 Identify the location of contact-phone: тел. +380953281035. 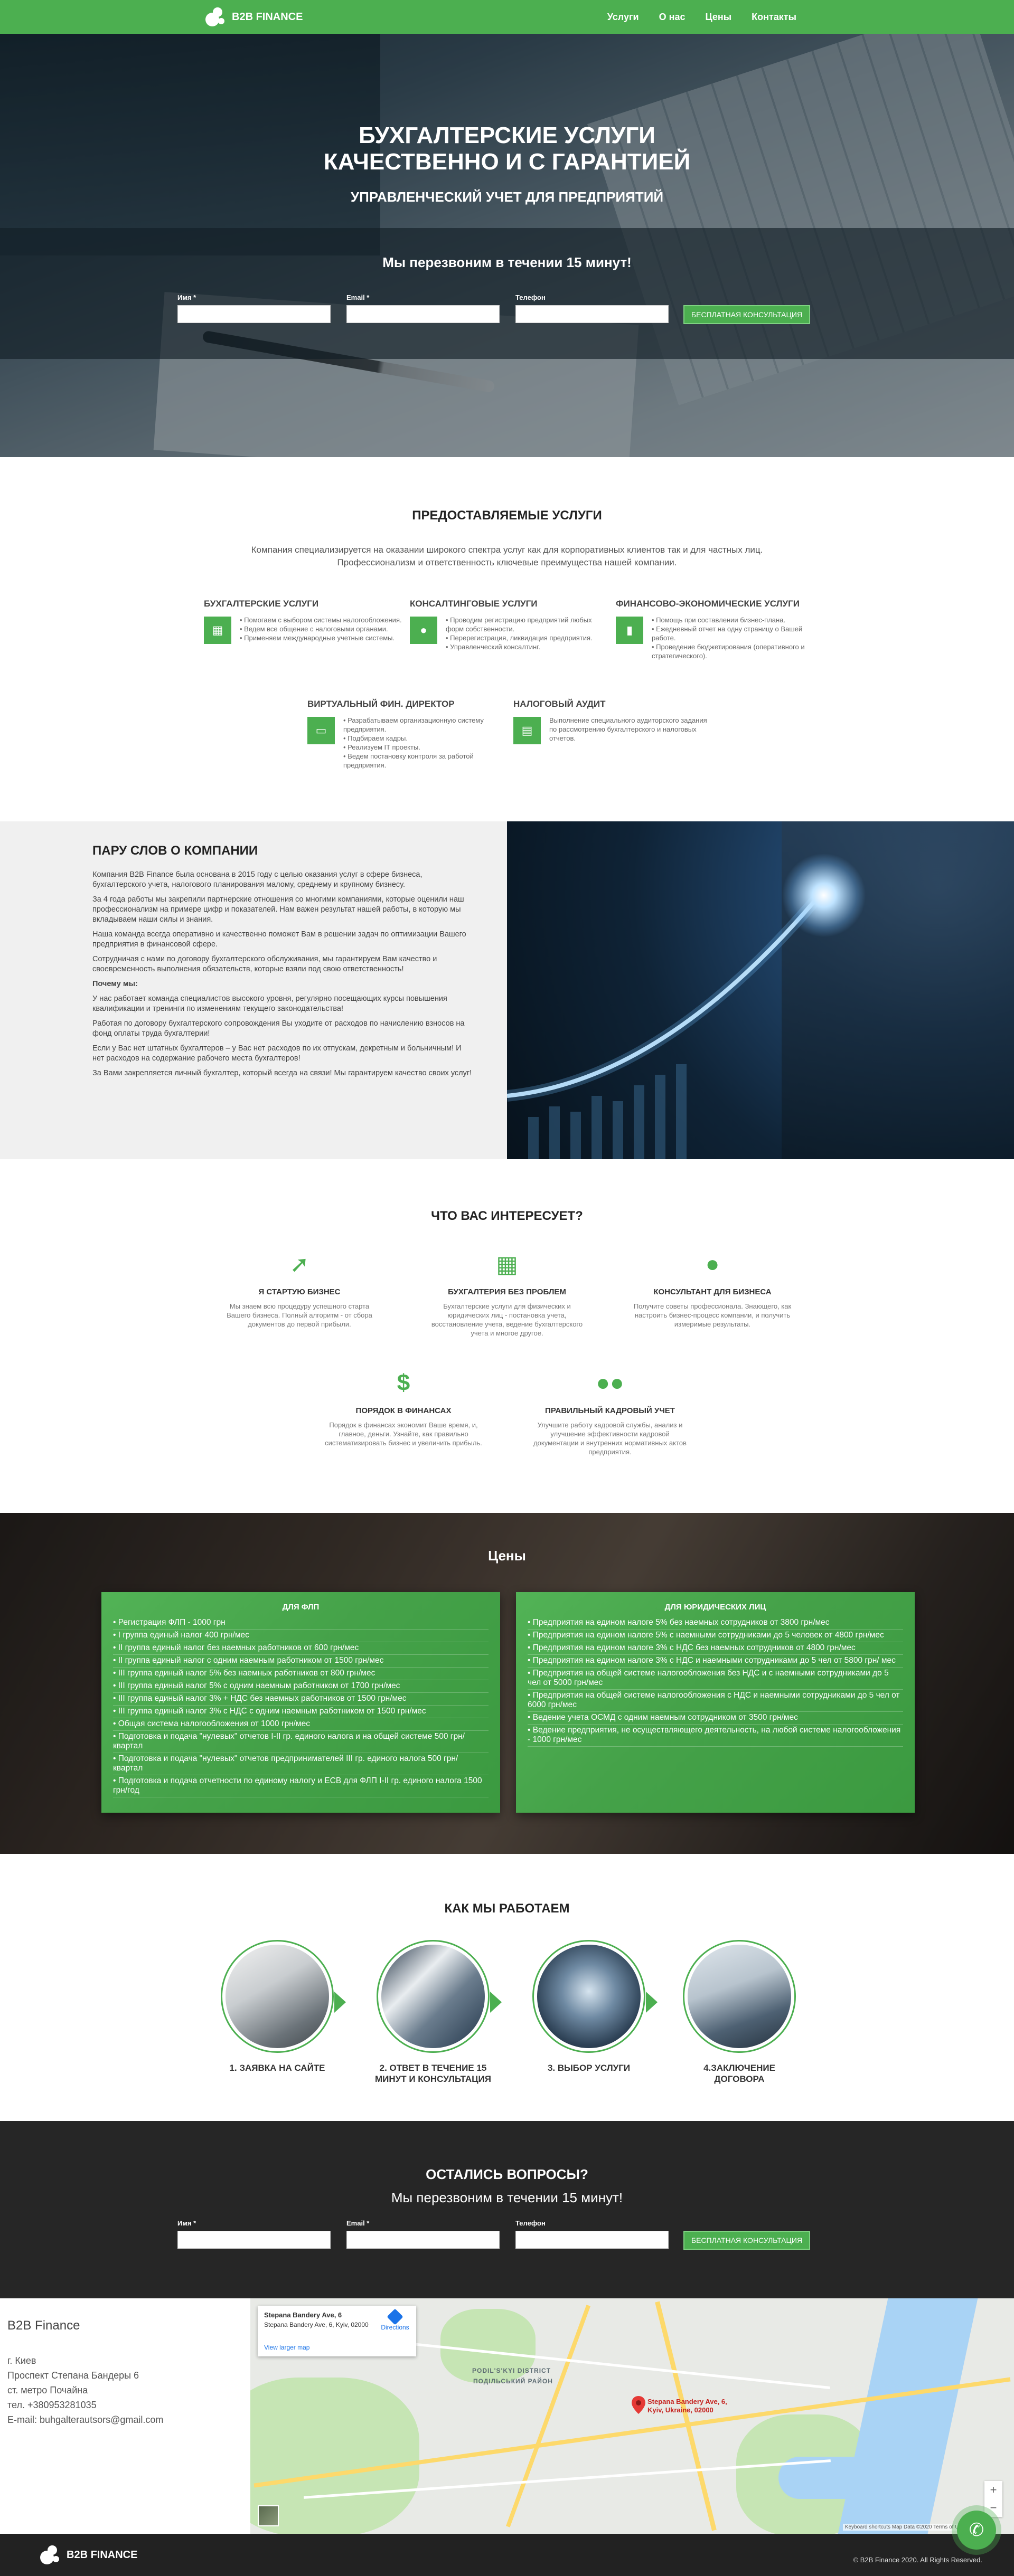
(85, 2405).